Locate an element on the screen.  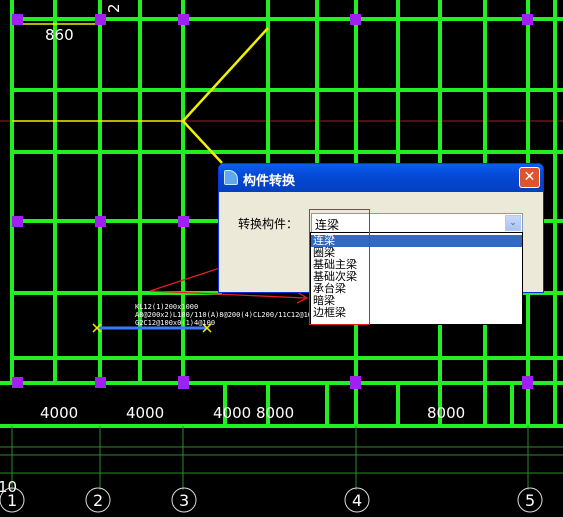
dialog-titlebar: 构件转换 ✕ is located at coordinates (381, 178).